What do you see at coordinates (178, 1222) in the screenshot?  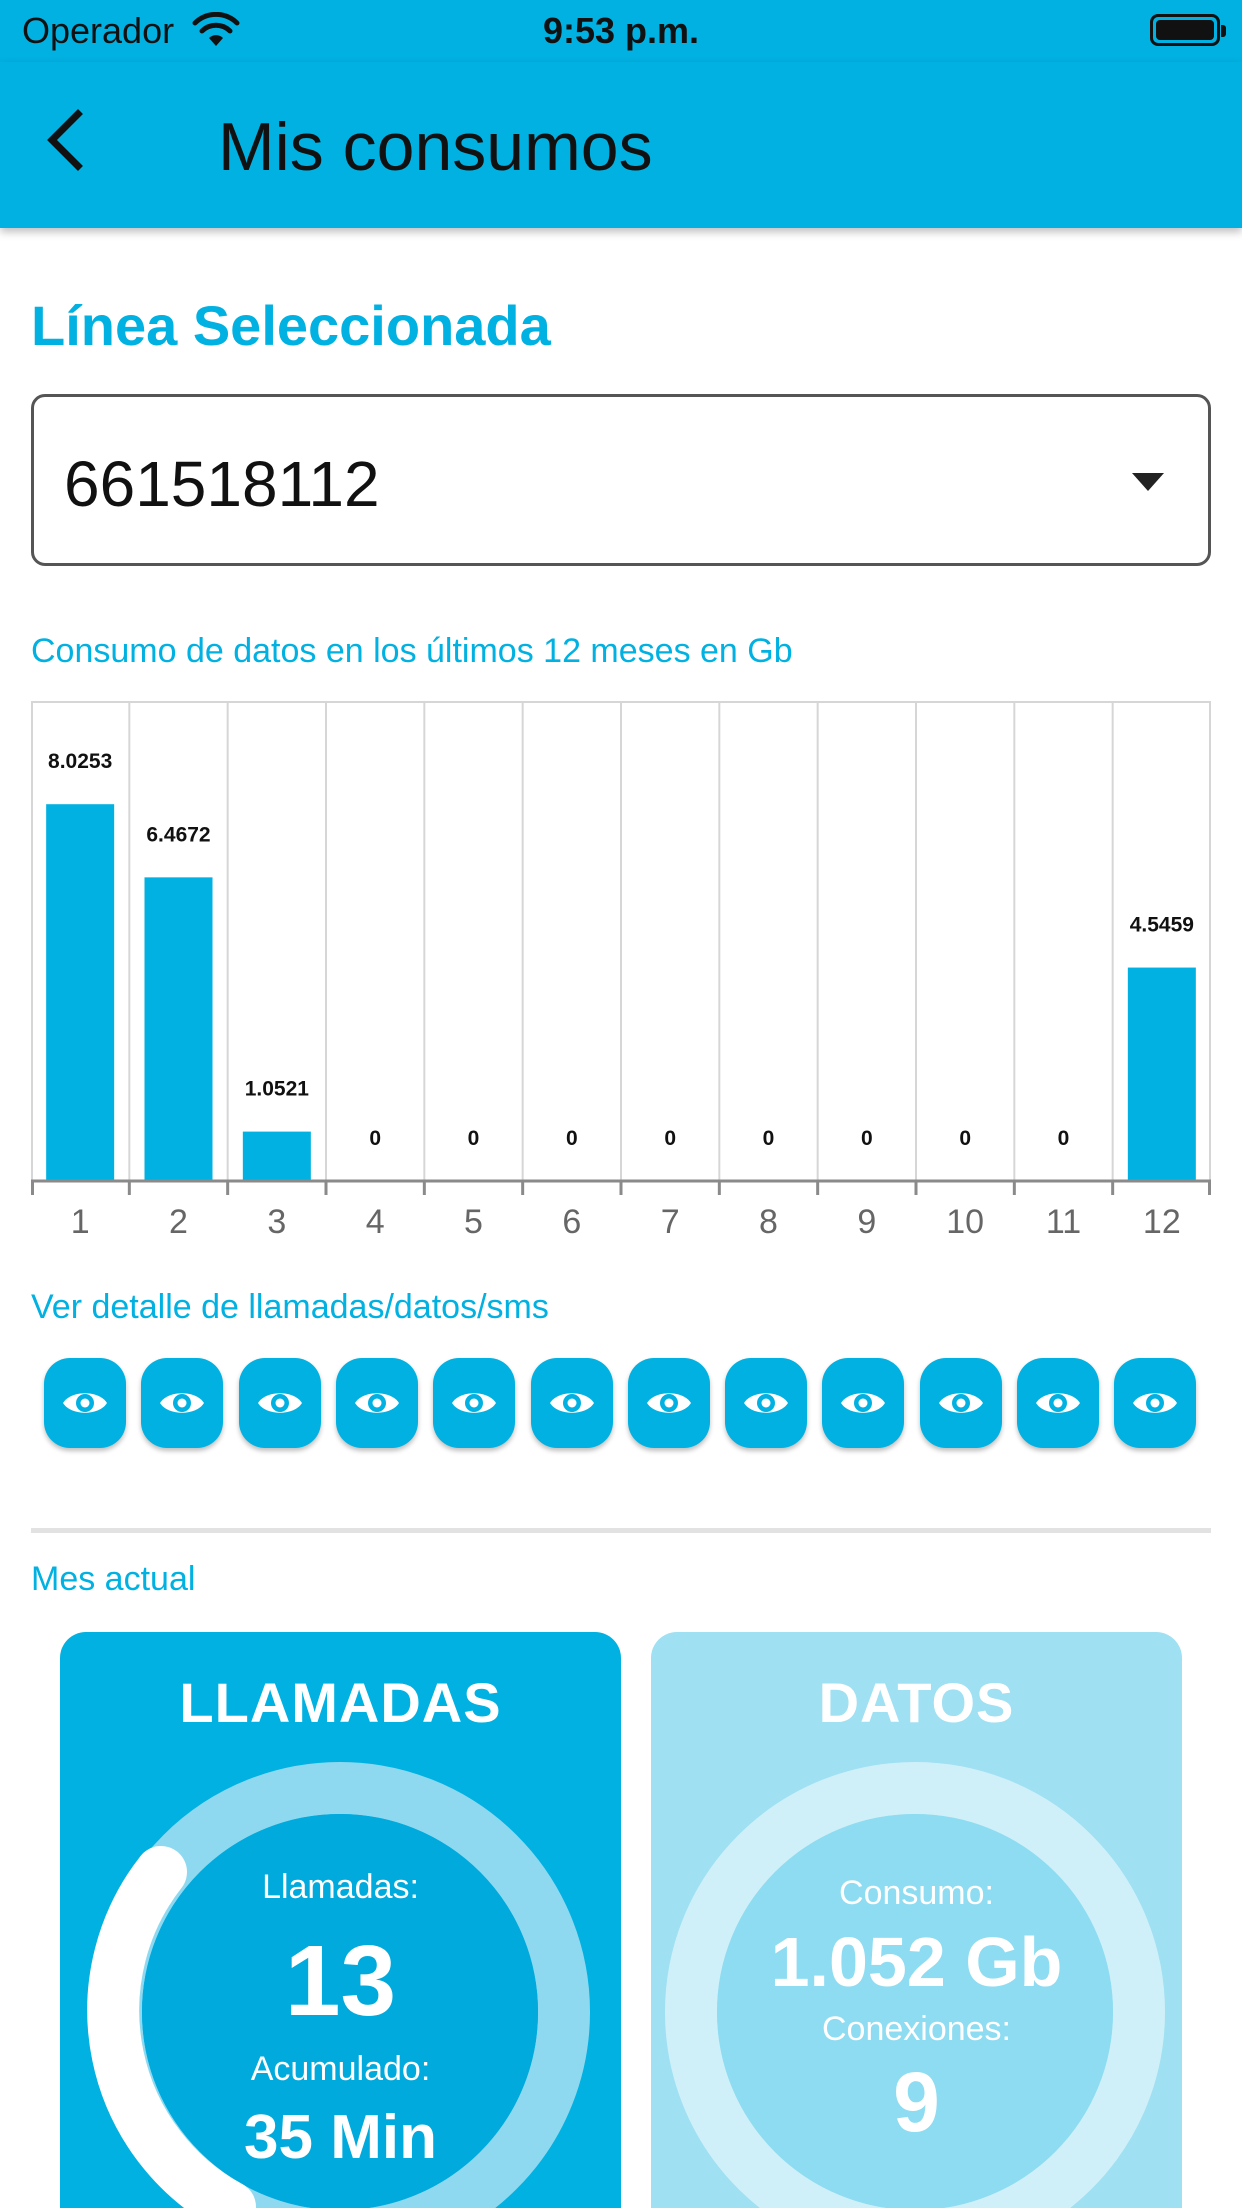 I see `chart-tick-label: 2` at bounding box center [178, 1222].